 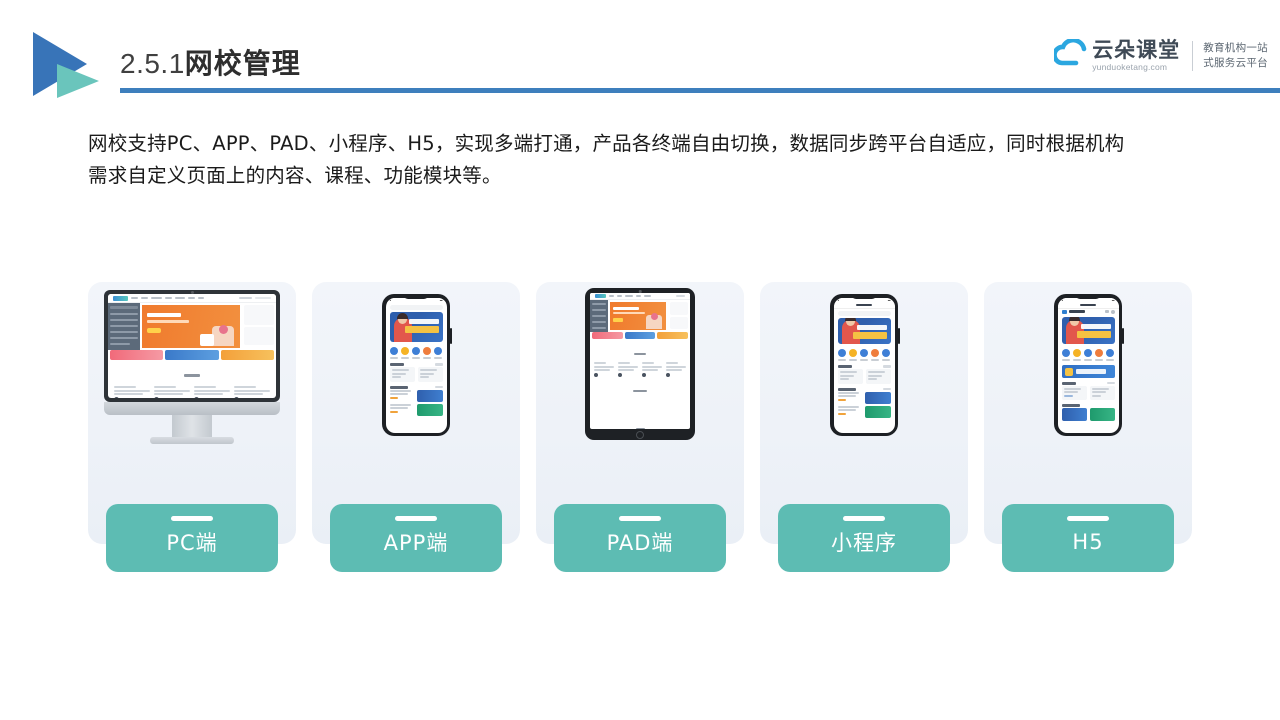 I want to click on device-card-app: ● ▬ APP端, so click(x=416, y=427).